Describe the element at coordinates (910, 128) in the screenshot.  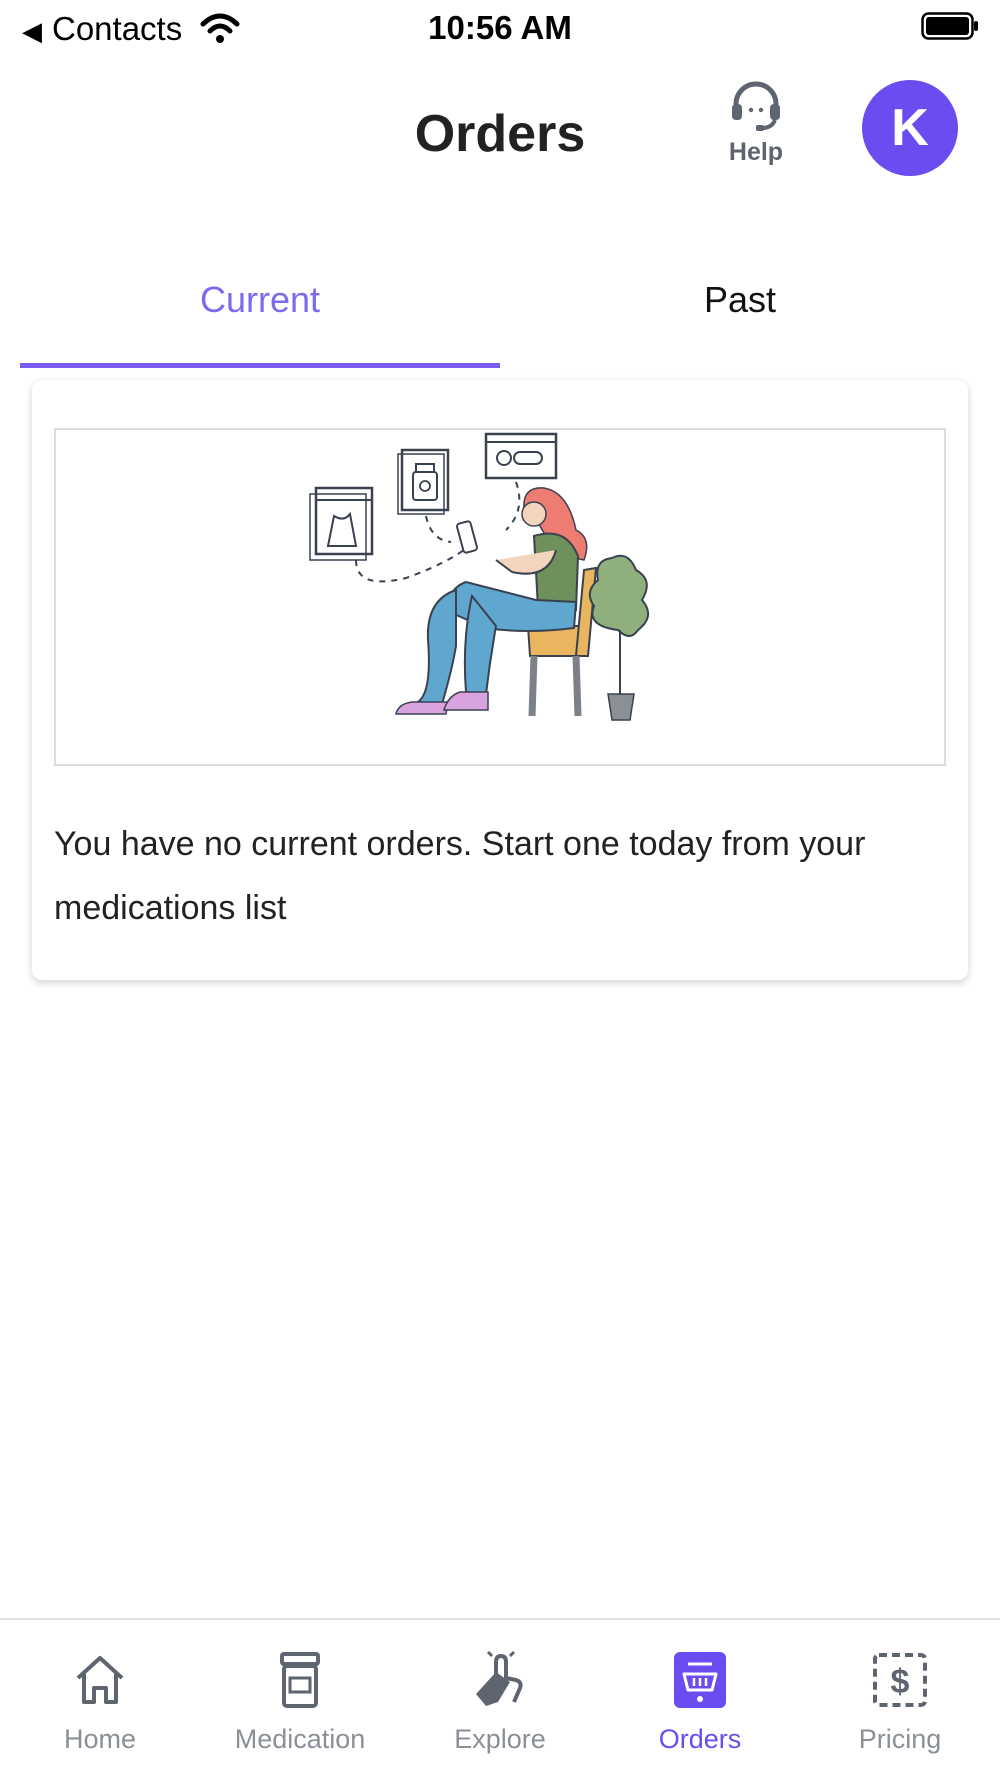
I see `avatar: K` at that location.